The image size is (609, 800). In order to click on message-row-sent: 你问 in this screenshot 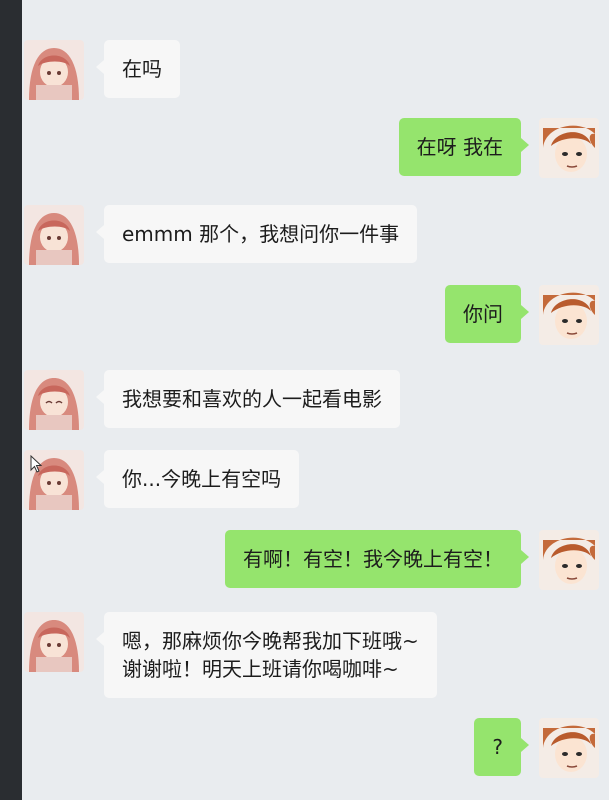, I will do `click(522, 315)`.